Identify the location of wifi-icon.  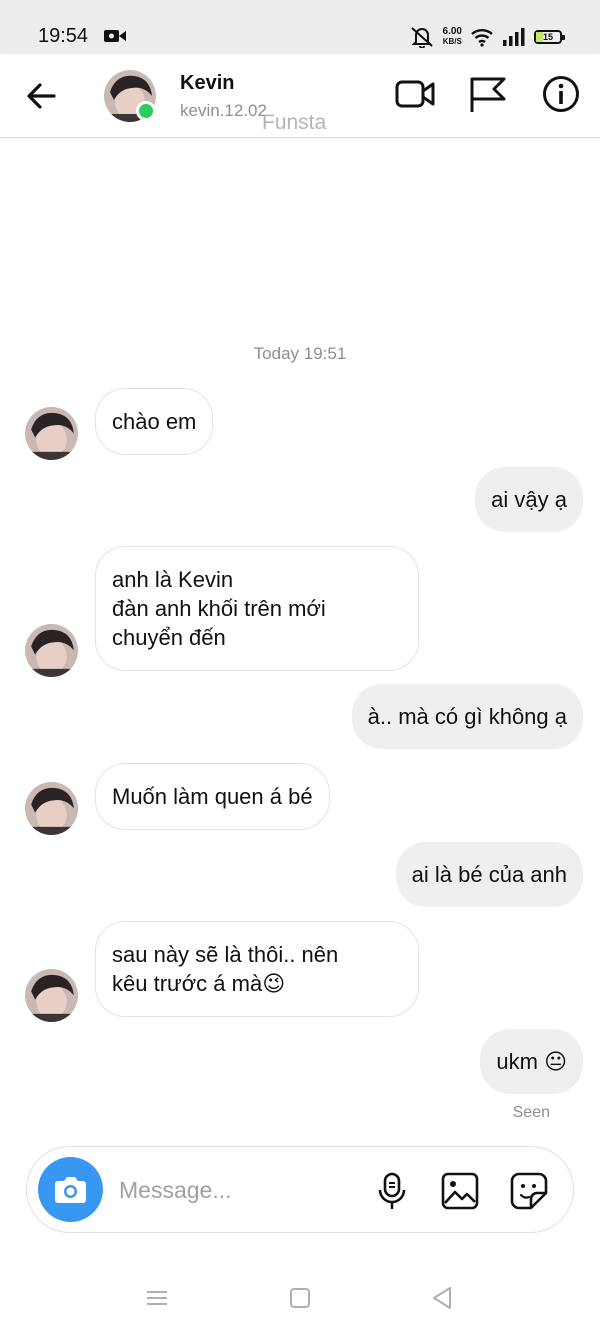
(482, 38).